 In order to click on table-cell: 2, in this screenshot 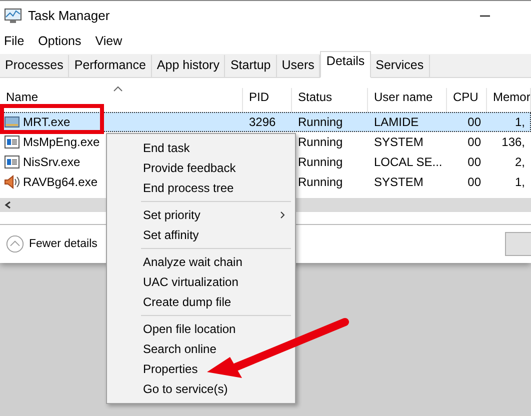, I will do `click(519, 162)`.